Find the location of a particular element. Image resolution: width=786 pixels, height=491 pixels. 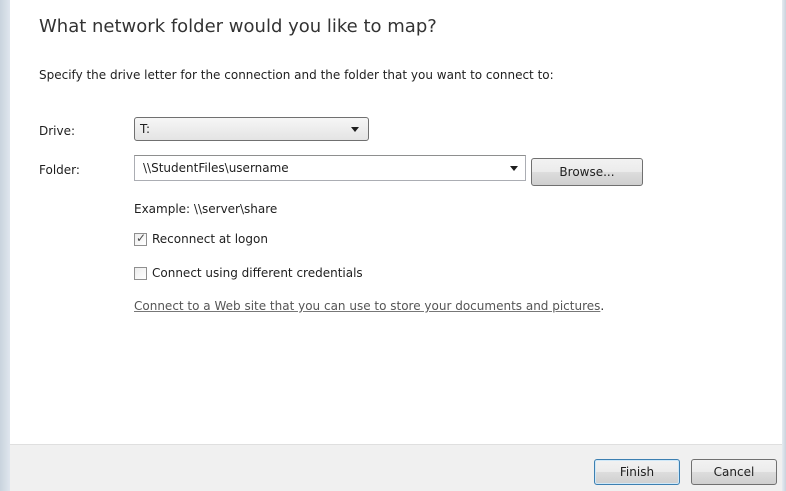

folder-combobox is located at coordinates (330, 168).